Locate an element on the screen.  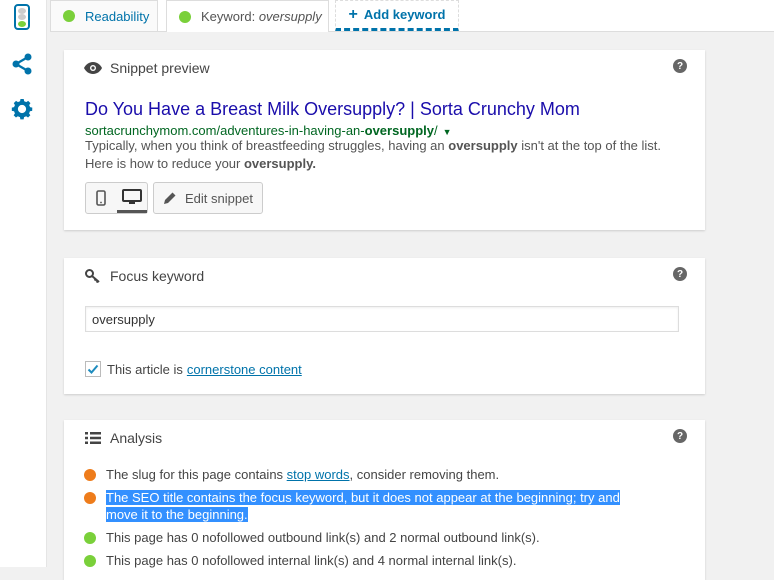
cornerstone-checkbox is located at coordinates (93, 369).